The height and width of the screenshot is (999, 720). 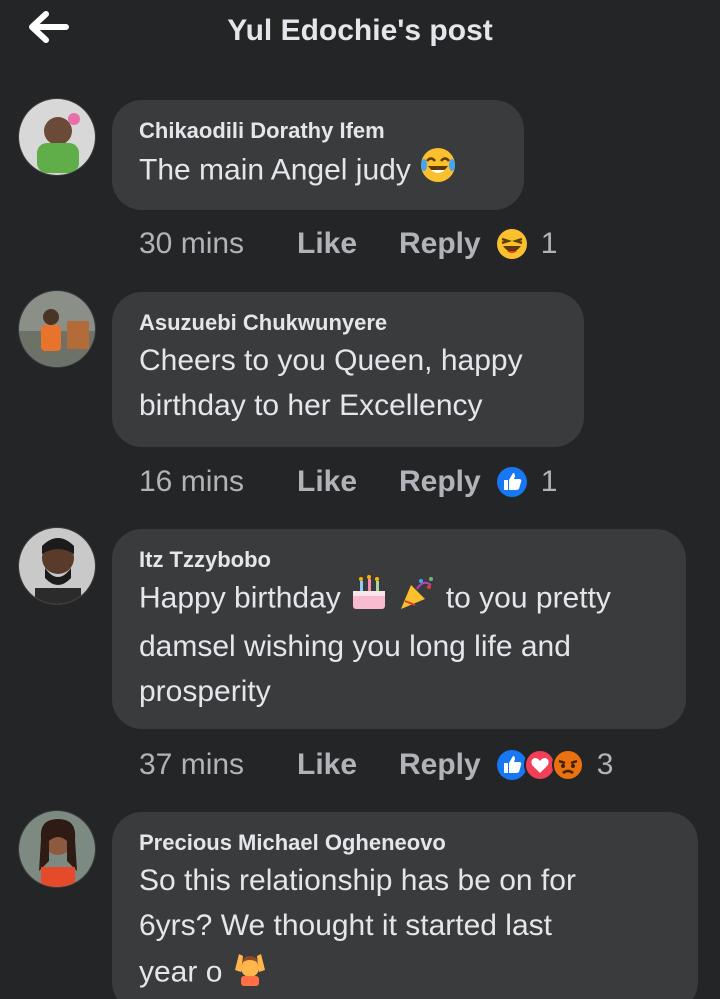 What do you see at coordinates (345, 925) in the screenshot?
I see `comment-line: 6yrs? We thought it started last` at bounding box center [345, 925].